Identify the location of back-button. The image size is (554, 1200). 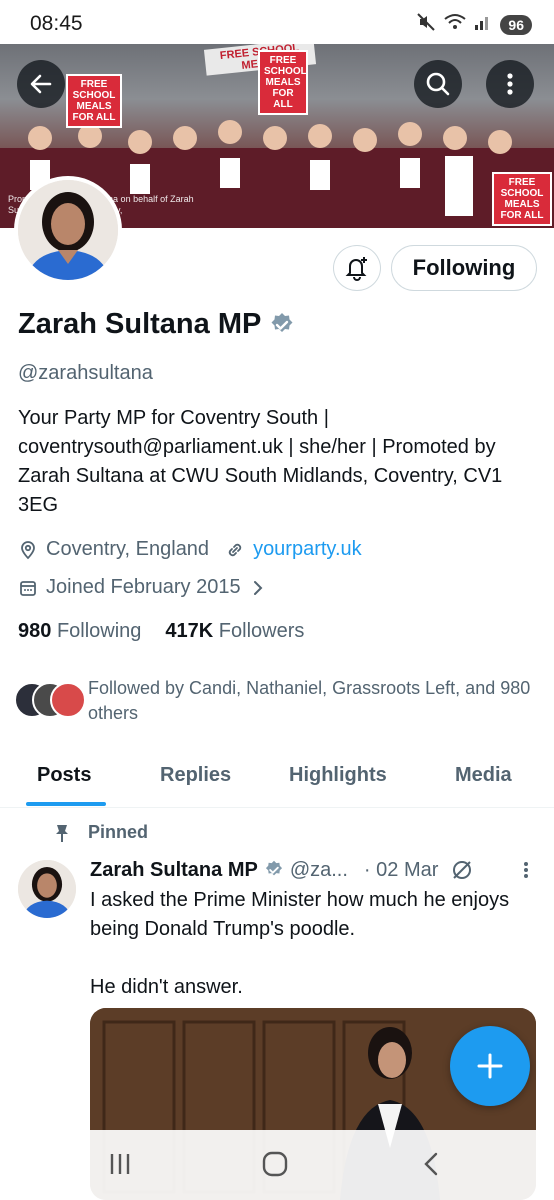
(41, 84).